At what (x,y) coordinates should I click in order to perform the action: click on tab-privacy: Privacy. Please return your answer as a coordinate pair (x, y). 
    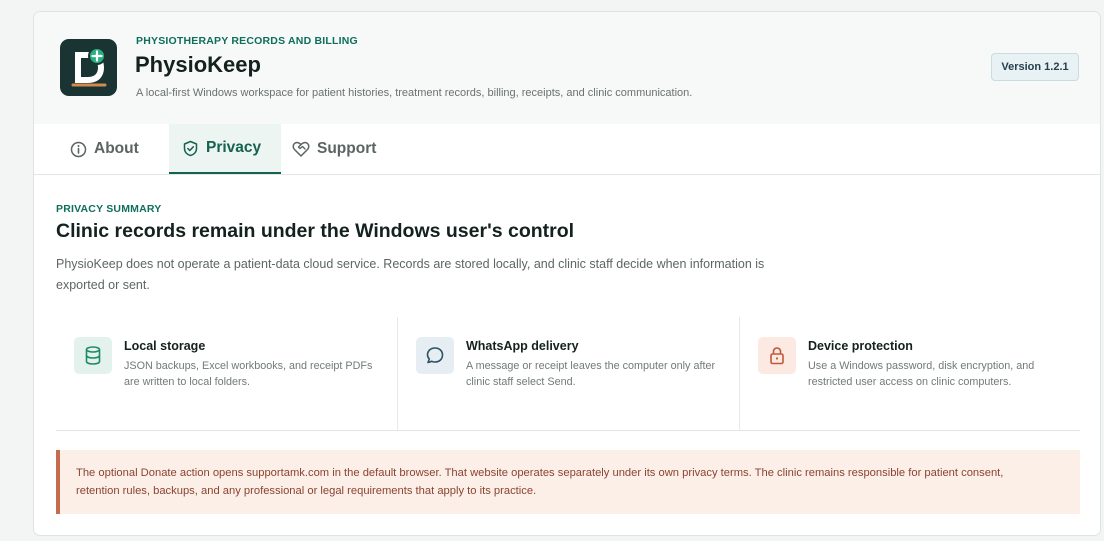
    Looking at the image, I should click on (225, 149).